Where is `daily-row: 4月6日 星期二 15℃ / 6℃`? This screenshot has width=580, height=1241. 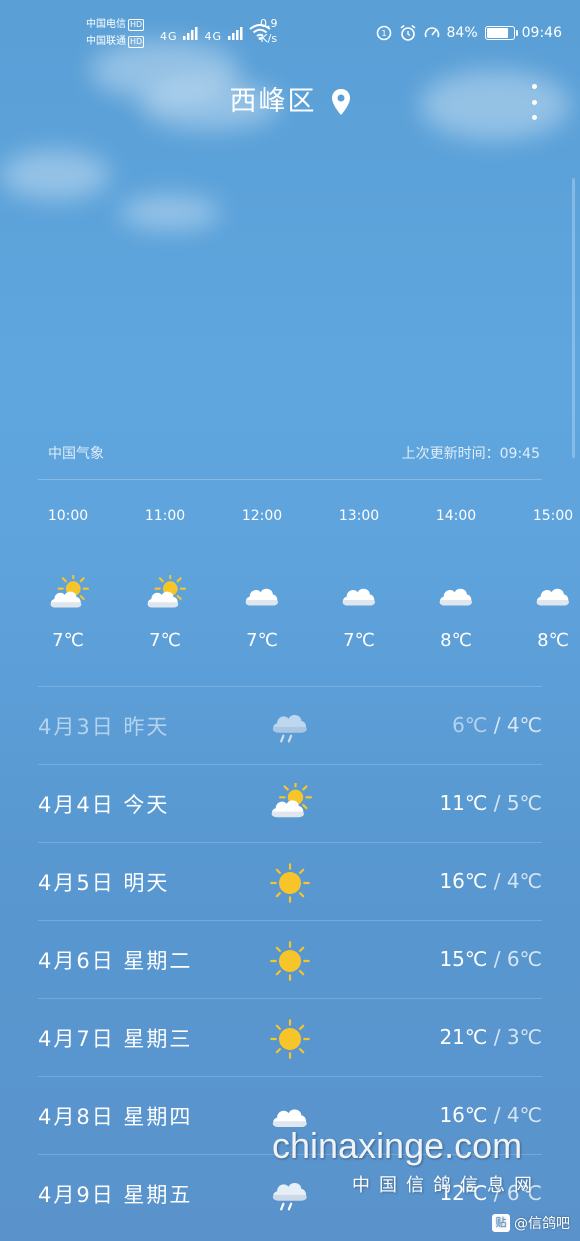
daily-row: 4月6日 星期二 15℃ / 6℃ is located at coordinates (290, 959).